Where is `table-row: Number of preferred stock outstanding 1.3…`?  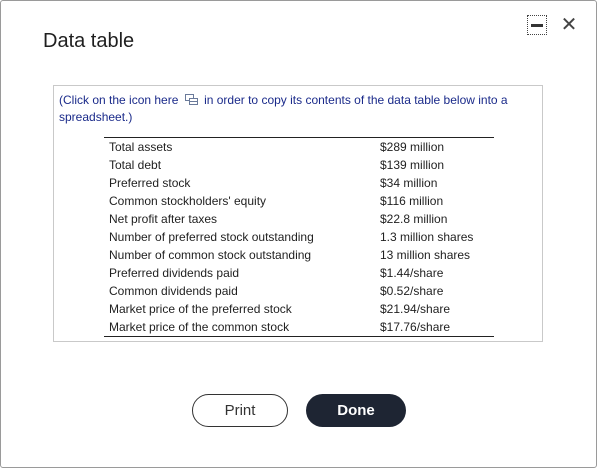
table-row: Number of preferred stock outstanding 1.3… is located at coordinates (299, 237).